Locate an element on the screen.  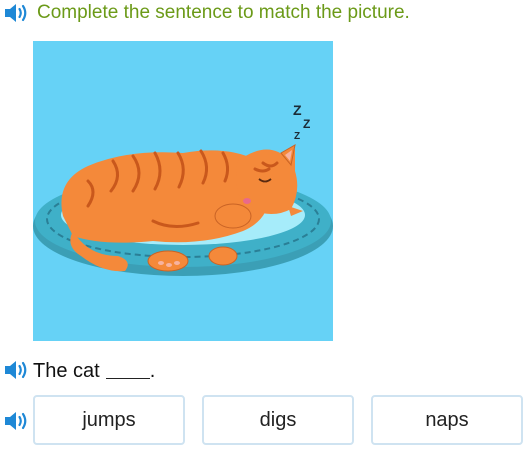
sentence-suffix: . is located at coordinates (152, 371).